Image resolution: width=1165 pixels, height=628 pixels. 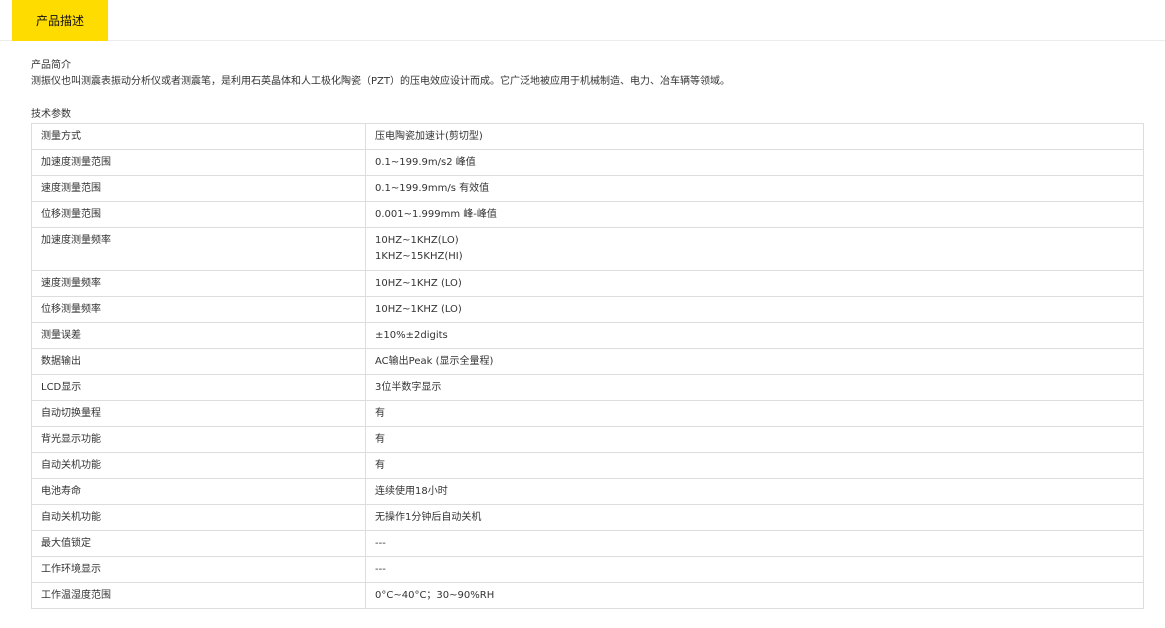 What do you see at coordinates (754, 387) in the screenshot?
I see `param-value: 3位半数字显示` at bounding box center [754, 387].